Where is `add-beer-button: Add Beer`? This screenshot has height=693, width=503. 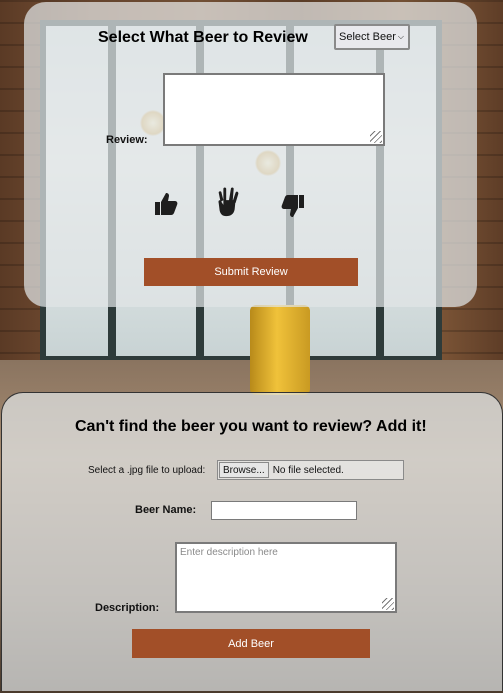
add-beer-button: Add Beer is located at coordinates (251, 643).